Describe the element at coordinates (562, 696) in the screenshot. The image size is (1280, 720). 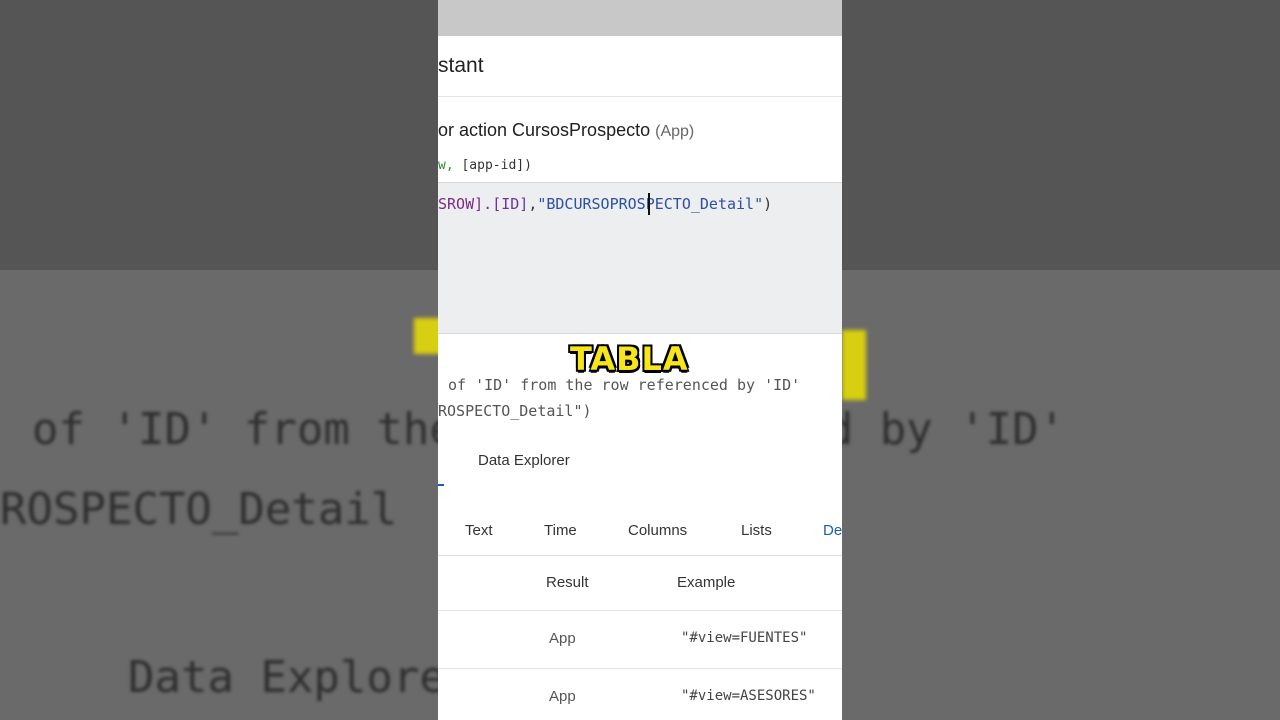
I see `row-2-result: App` at that location.